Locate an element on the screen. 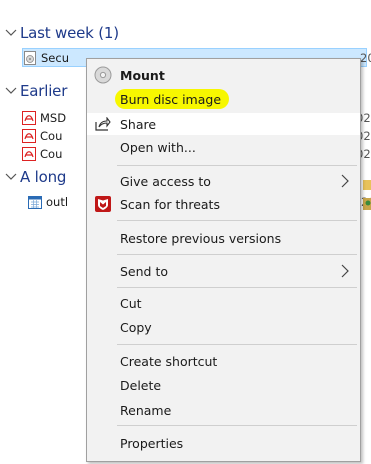 The height and width of the screenshot is (464, 371). menu-item-burn-disc-image: Burn disc image is located at coordinates (223, 99).